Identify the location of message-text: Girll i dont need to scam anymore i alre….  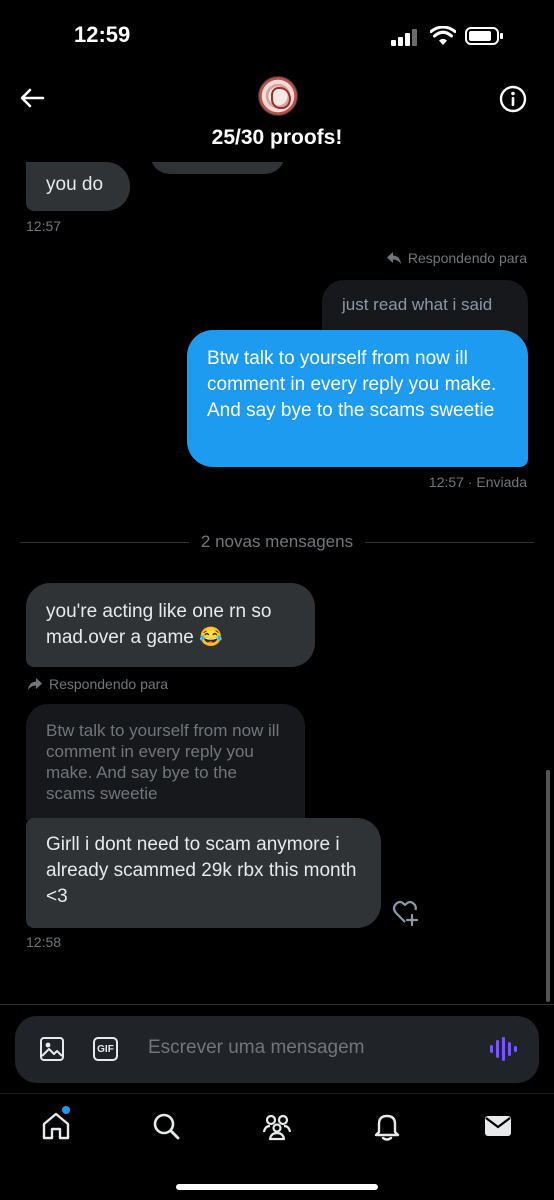
(201, 870).